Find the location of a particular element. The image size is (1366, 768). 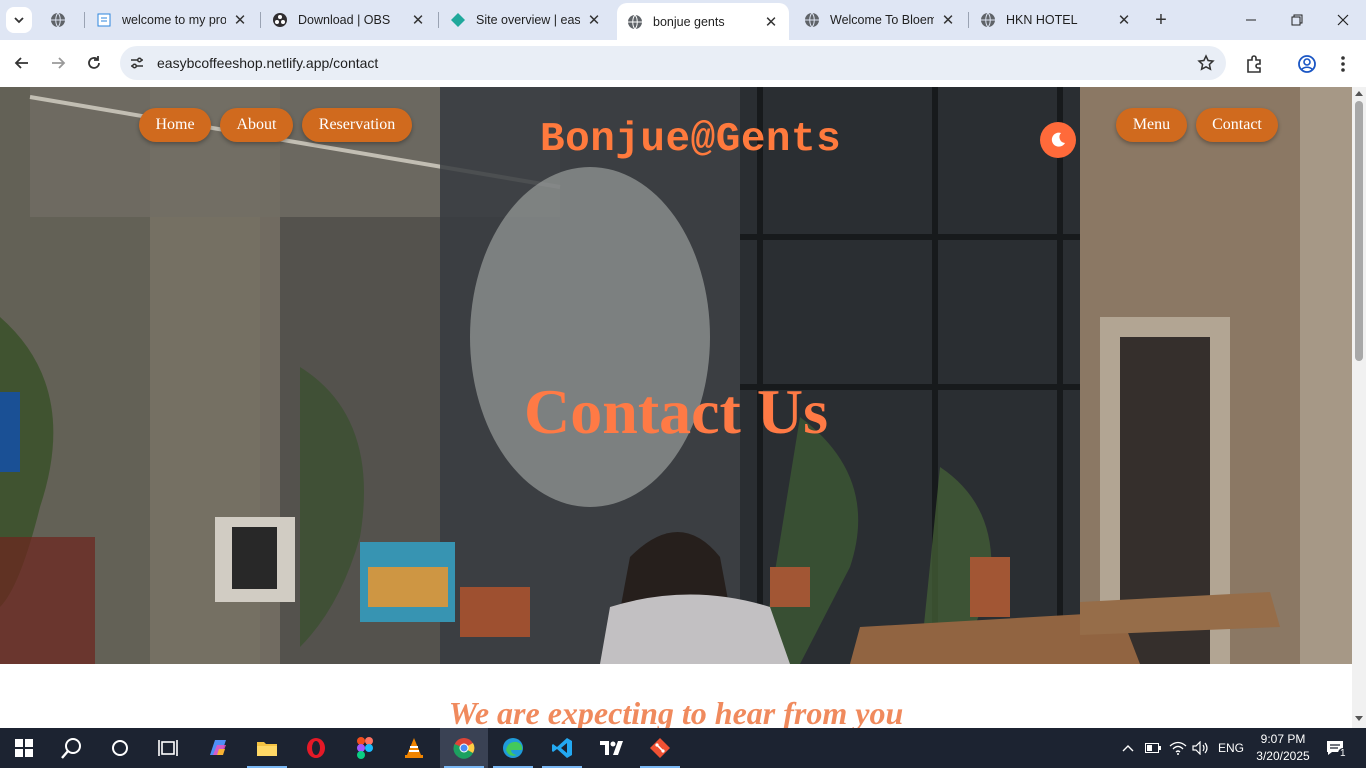

tab-active: bonjue gents ✕ is located at coordinates (703, 21).